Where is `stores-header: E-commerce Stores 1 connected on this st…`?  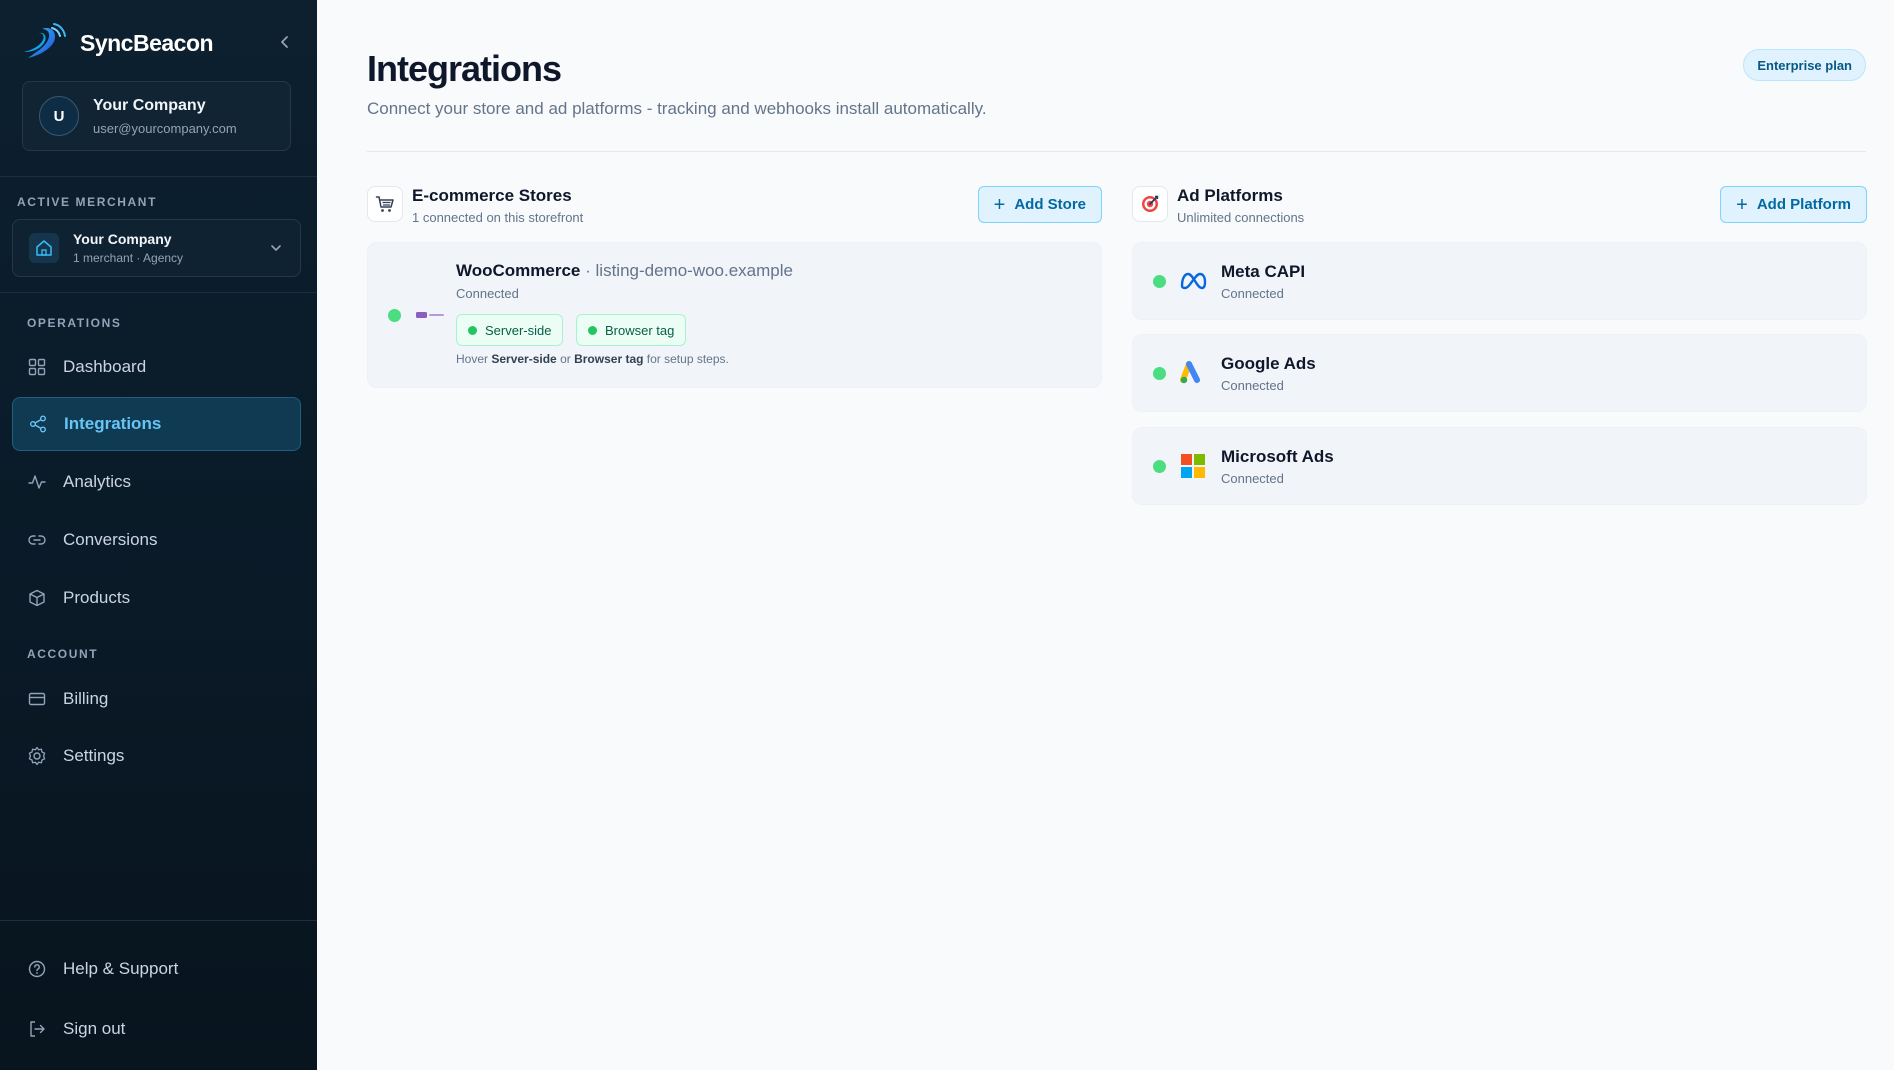
stores-header: E-commerce Stores 1 connected on this st… is located at coordinates (734, 206).